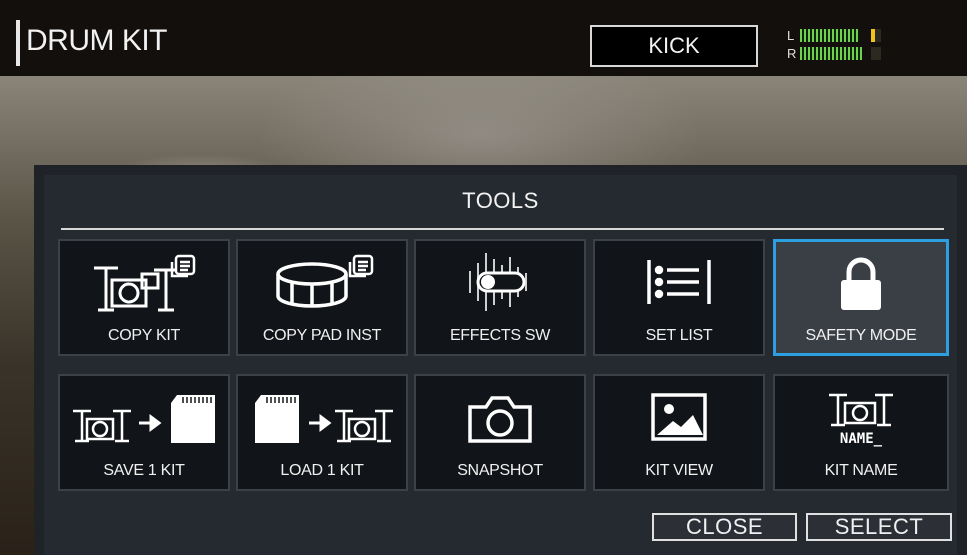 The image size is (967, 555). I want to click on tool-safety-mode: SAFETY MODE, so click(861, 297).